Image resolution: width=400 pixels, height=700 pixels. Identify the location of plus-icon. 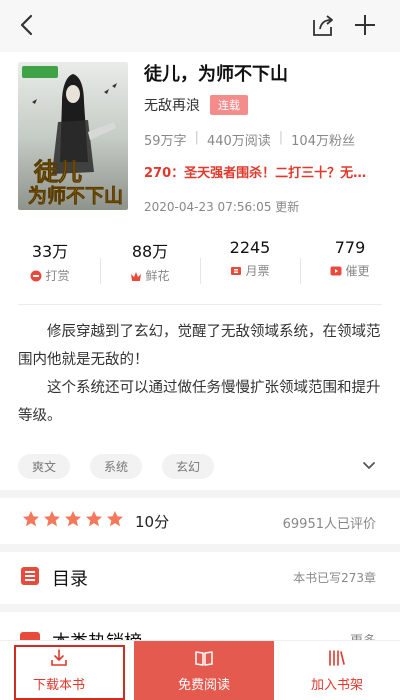
(365, 25).